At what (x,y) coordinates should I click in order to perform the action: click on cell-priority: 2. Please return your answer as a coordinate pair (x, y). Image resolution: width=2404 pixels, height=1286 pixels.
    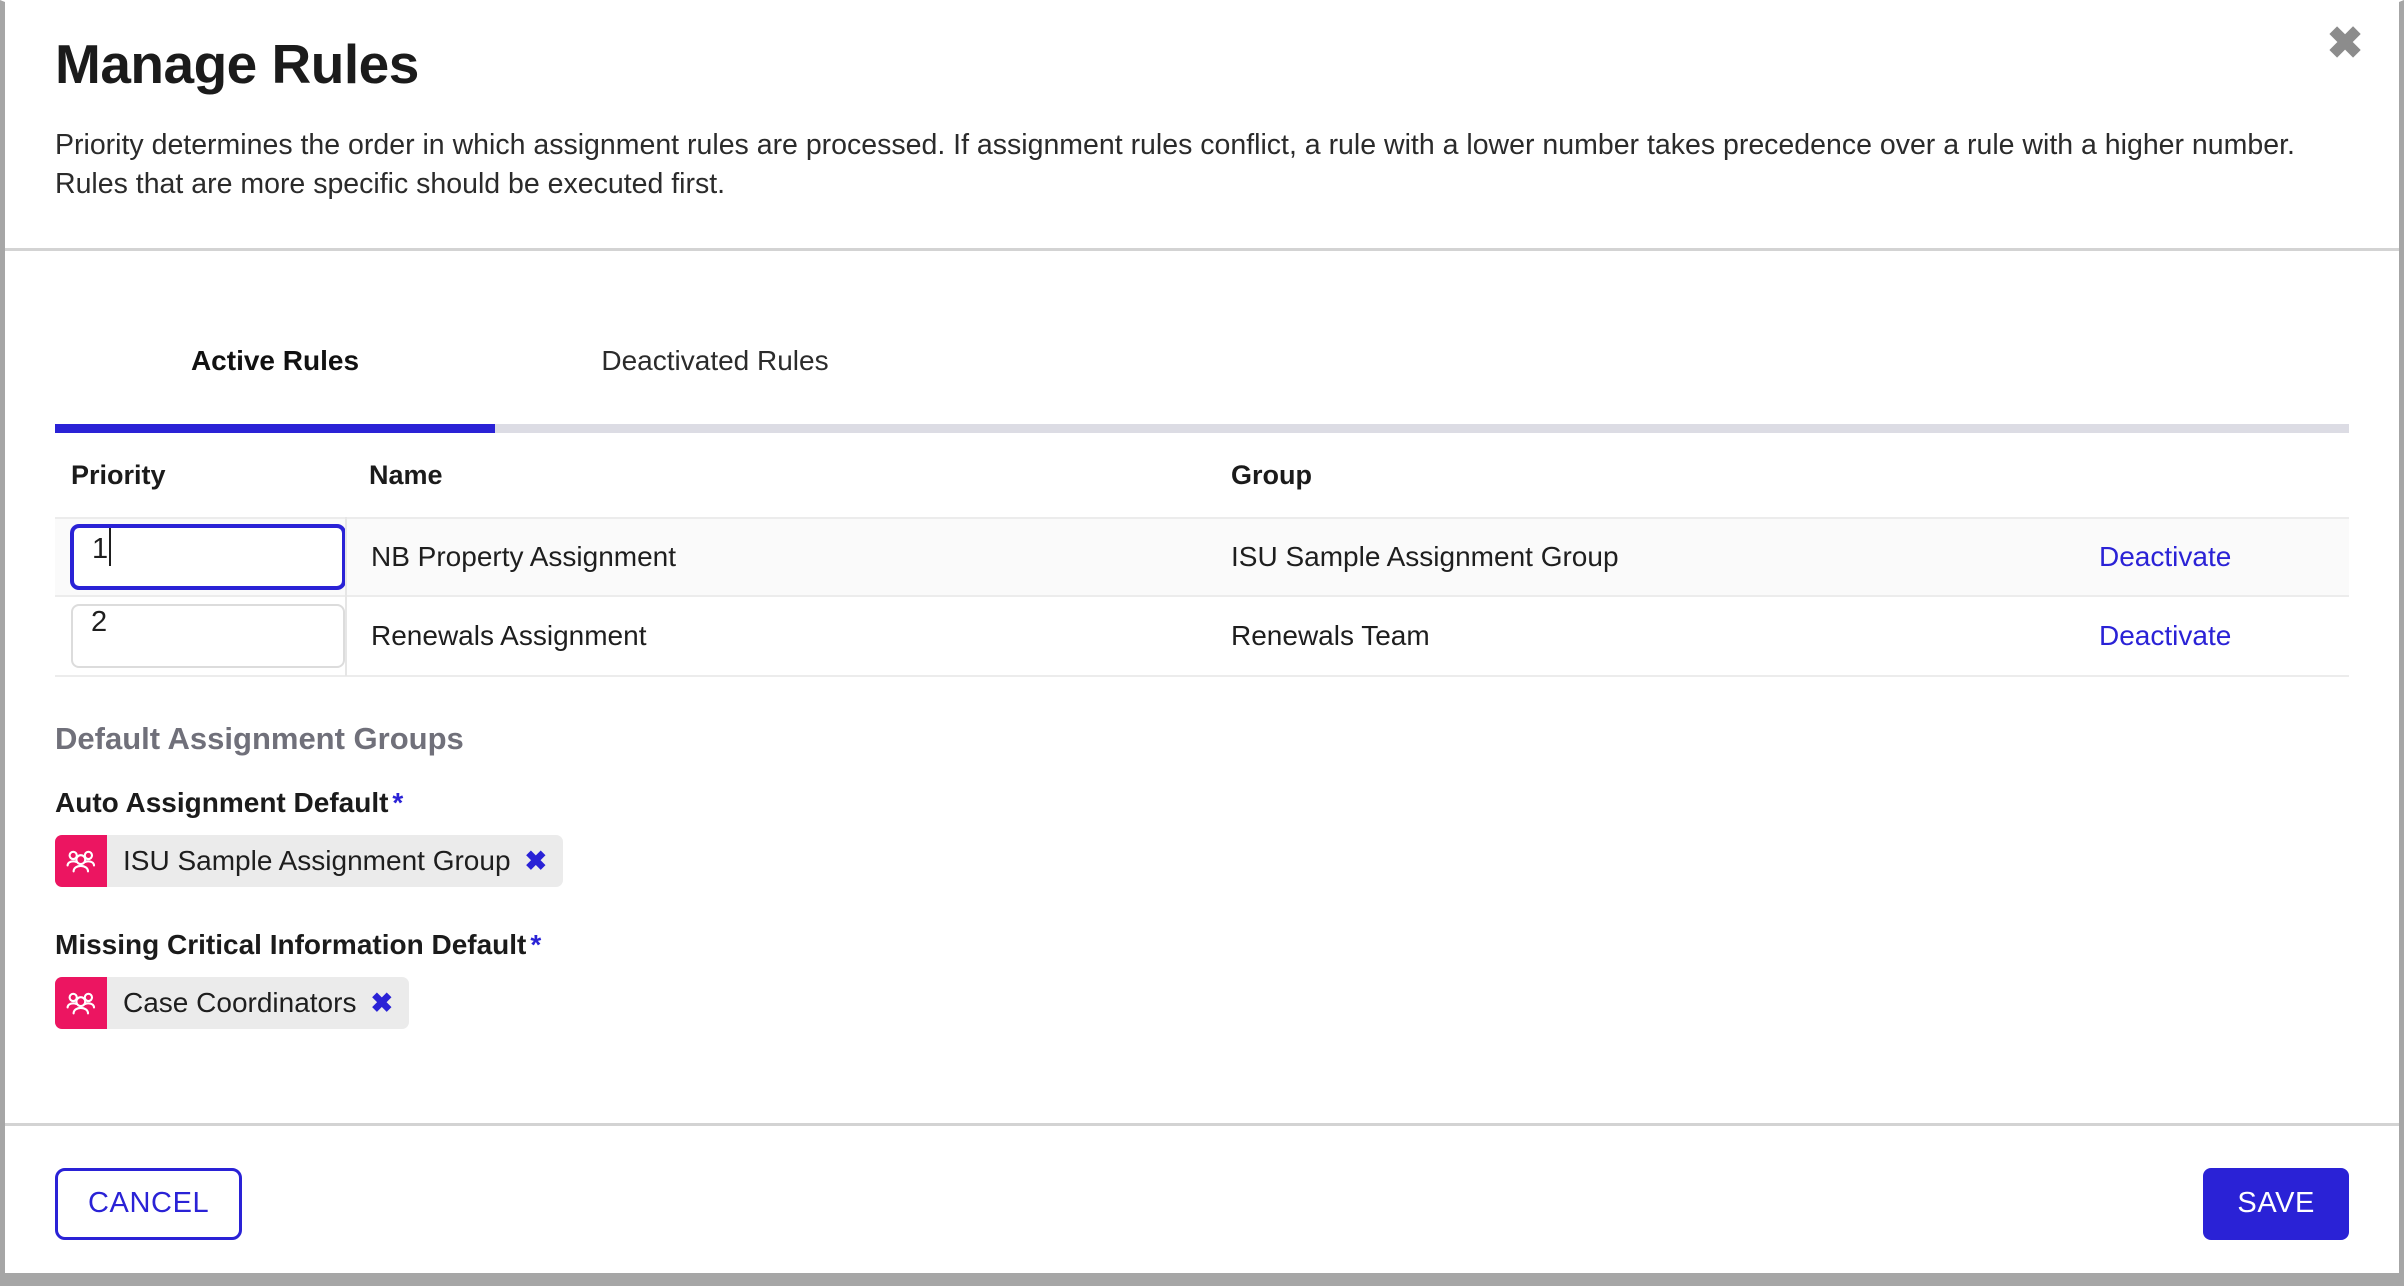
    Looking at the image, I should click on (200, 636).